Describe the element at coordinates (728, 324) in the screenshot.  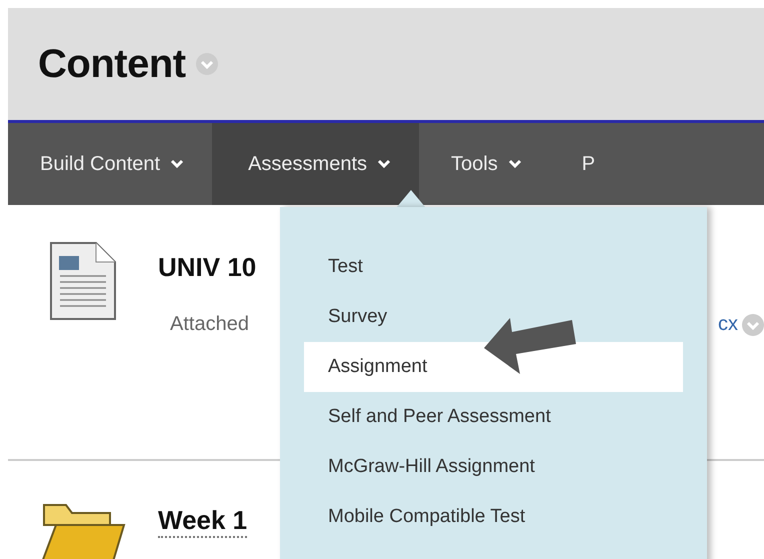
I see `file-link: cx` at that location.